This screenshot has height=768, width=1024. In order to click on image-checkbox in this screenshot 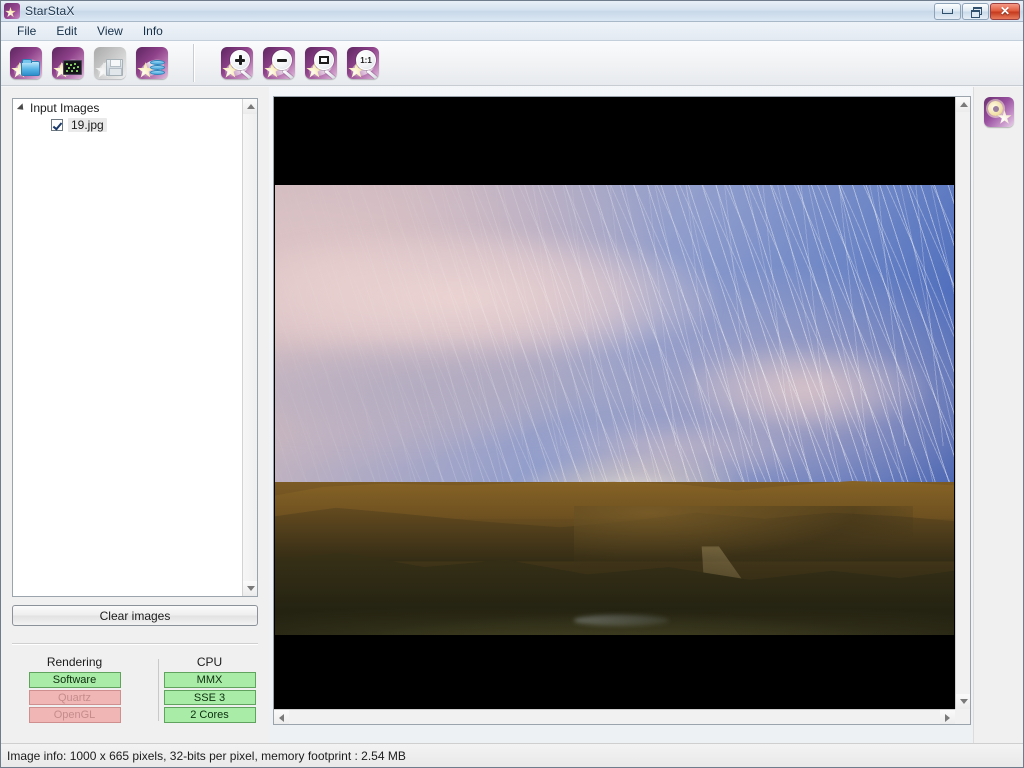, I will do `click(57, 124)`.